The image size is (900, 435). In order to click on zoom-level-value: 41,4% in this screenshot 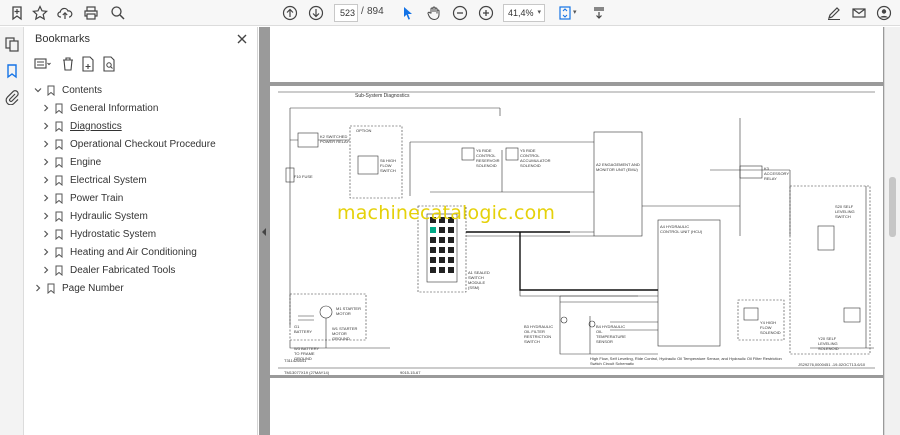, I will do `click(521, 13)`.